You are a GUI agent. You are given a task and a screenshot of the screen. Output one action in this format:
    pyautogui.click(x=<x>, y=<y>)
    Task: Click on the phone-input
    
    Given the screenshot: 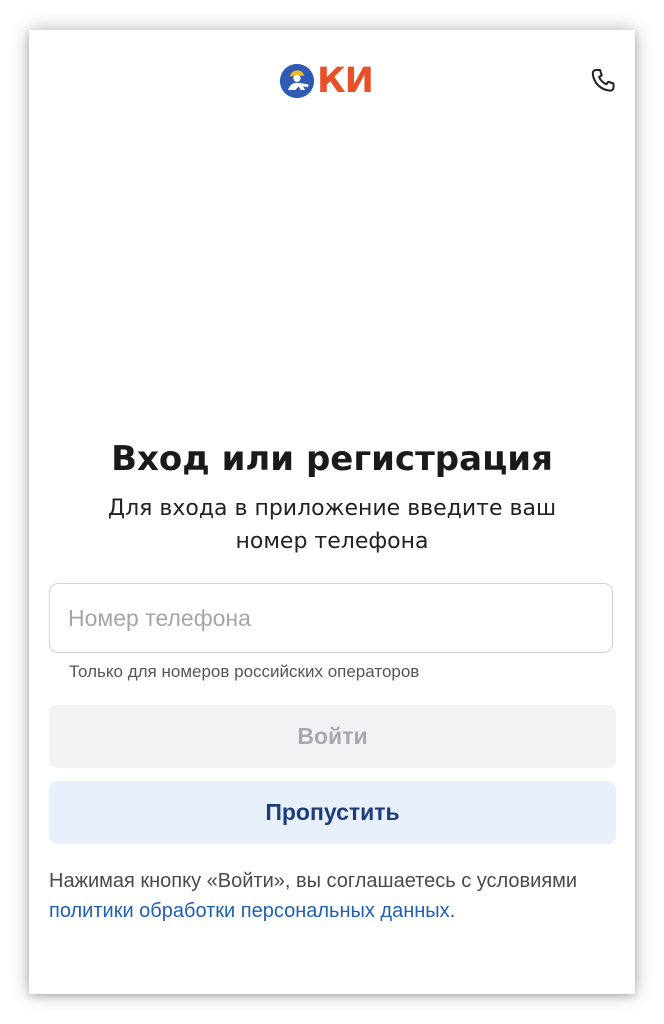 What is the action you would take?
    pyautogui.click(x=331, y=618)
    